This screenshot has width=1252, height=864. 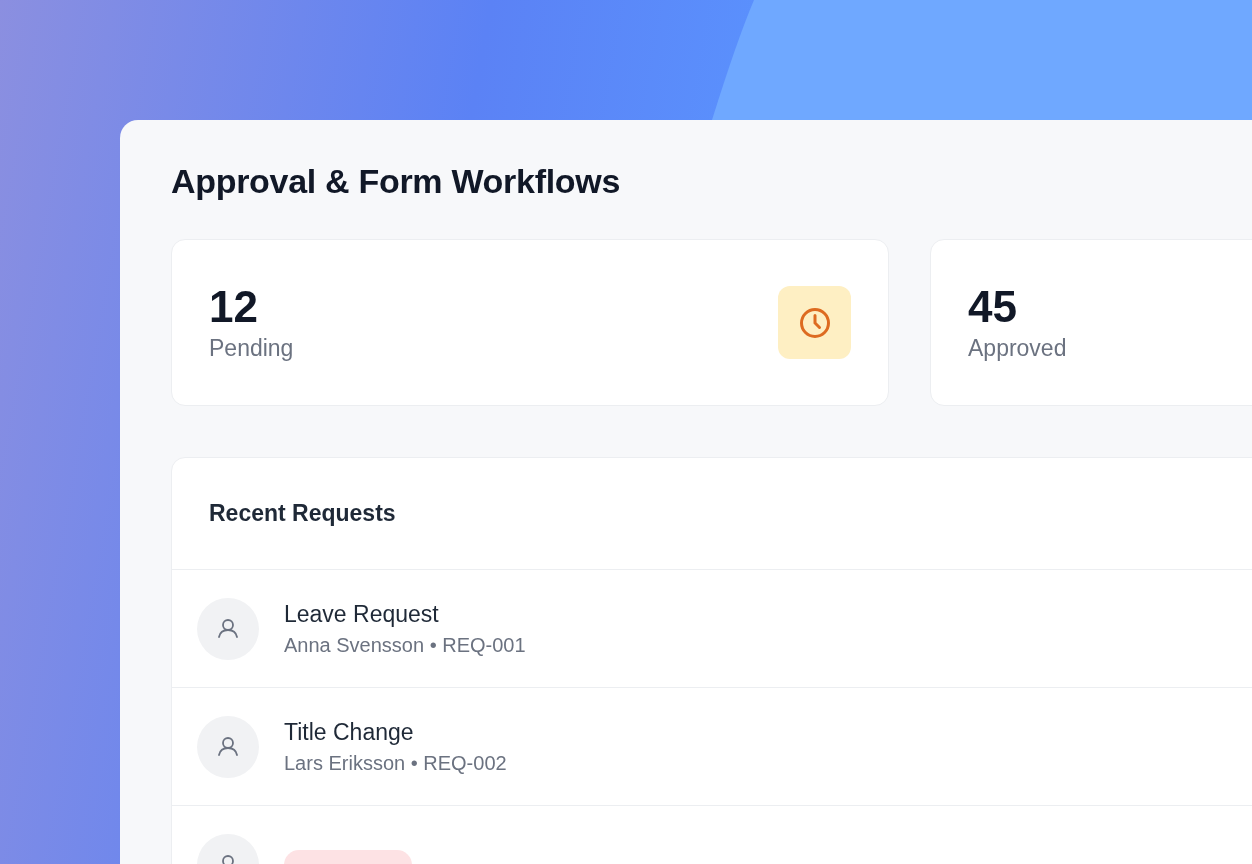 I want to click on stat-label: Approved, so click(x=1017, y=349).